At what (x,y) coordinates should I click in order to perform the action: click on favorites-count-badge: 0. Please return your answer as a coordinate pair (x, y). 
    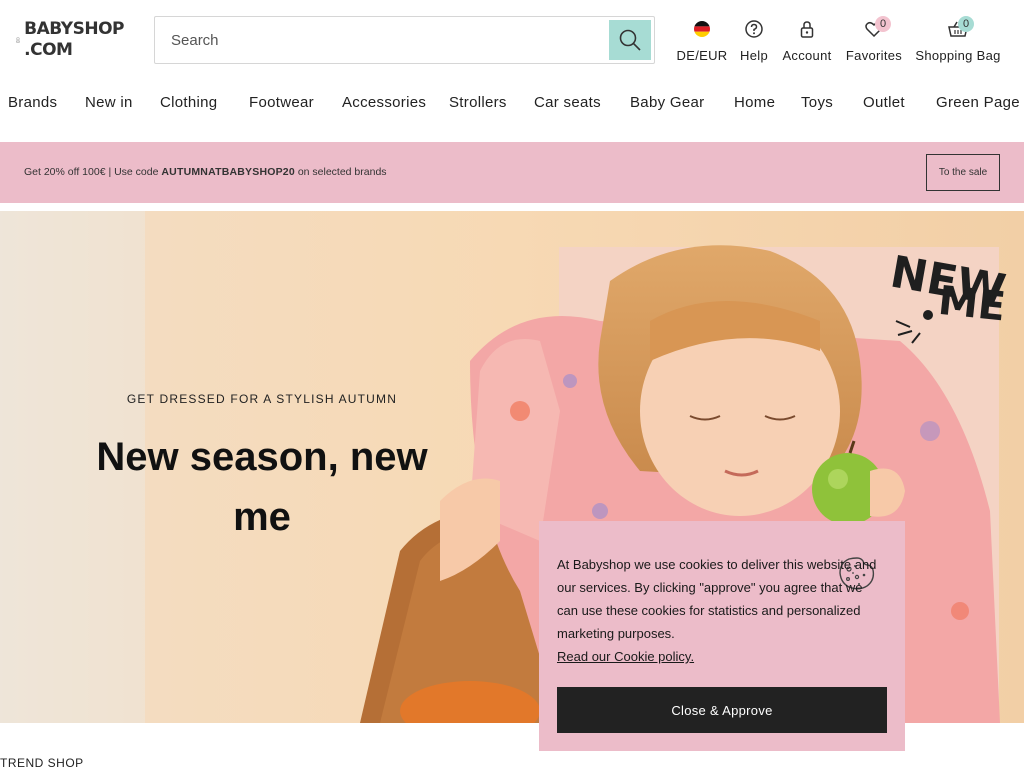
    Looking at the image, I should click on (883, 24).